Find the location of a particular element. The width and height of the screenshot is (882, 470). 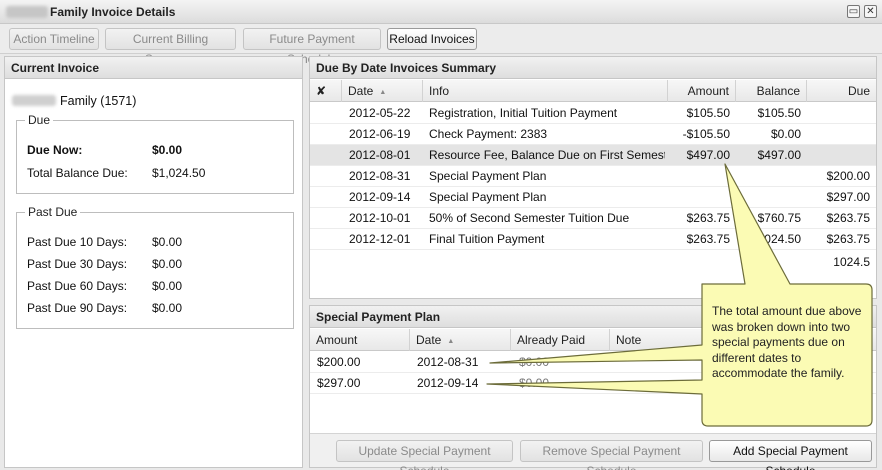

future-payment-schedule-button: Future Payment Schedule is located at coordinates (312, 47).